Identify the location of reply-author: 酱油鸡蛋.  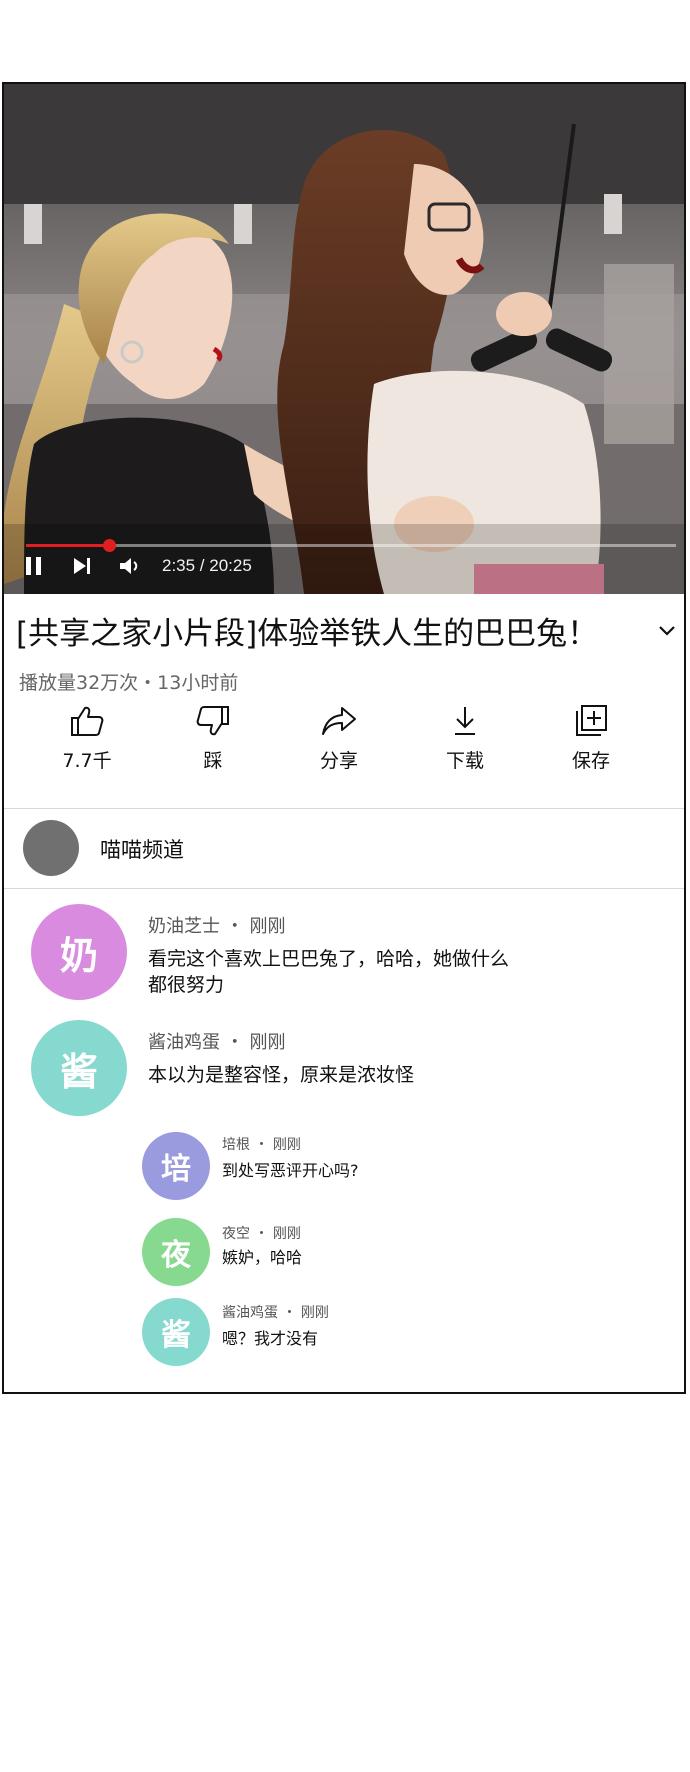
(250, 1313).